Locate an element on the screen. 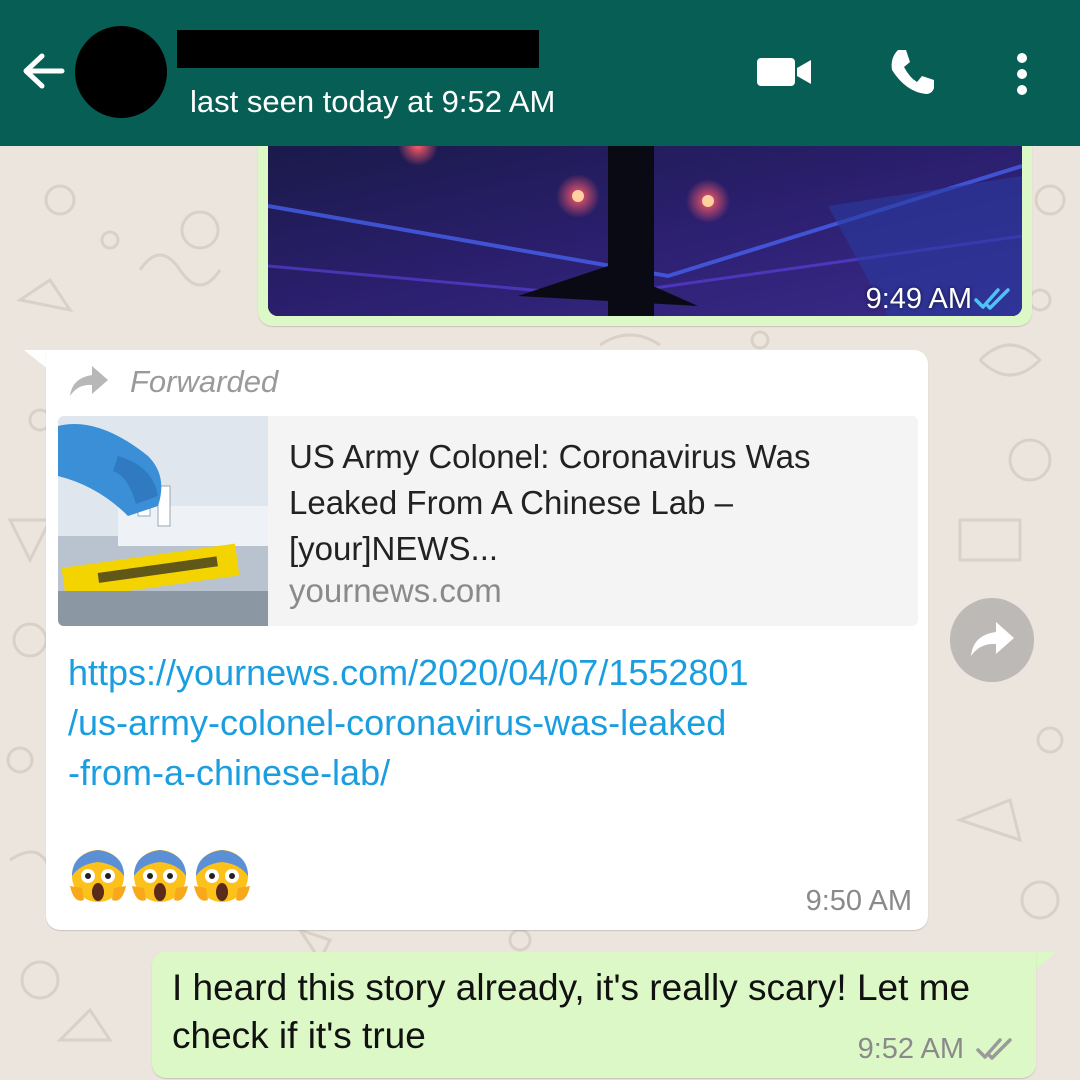  forward-message-button is located at coordinates (992, 640).